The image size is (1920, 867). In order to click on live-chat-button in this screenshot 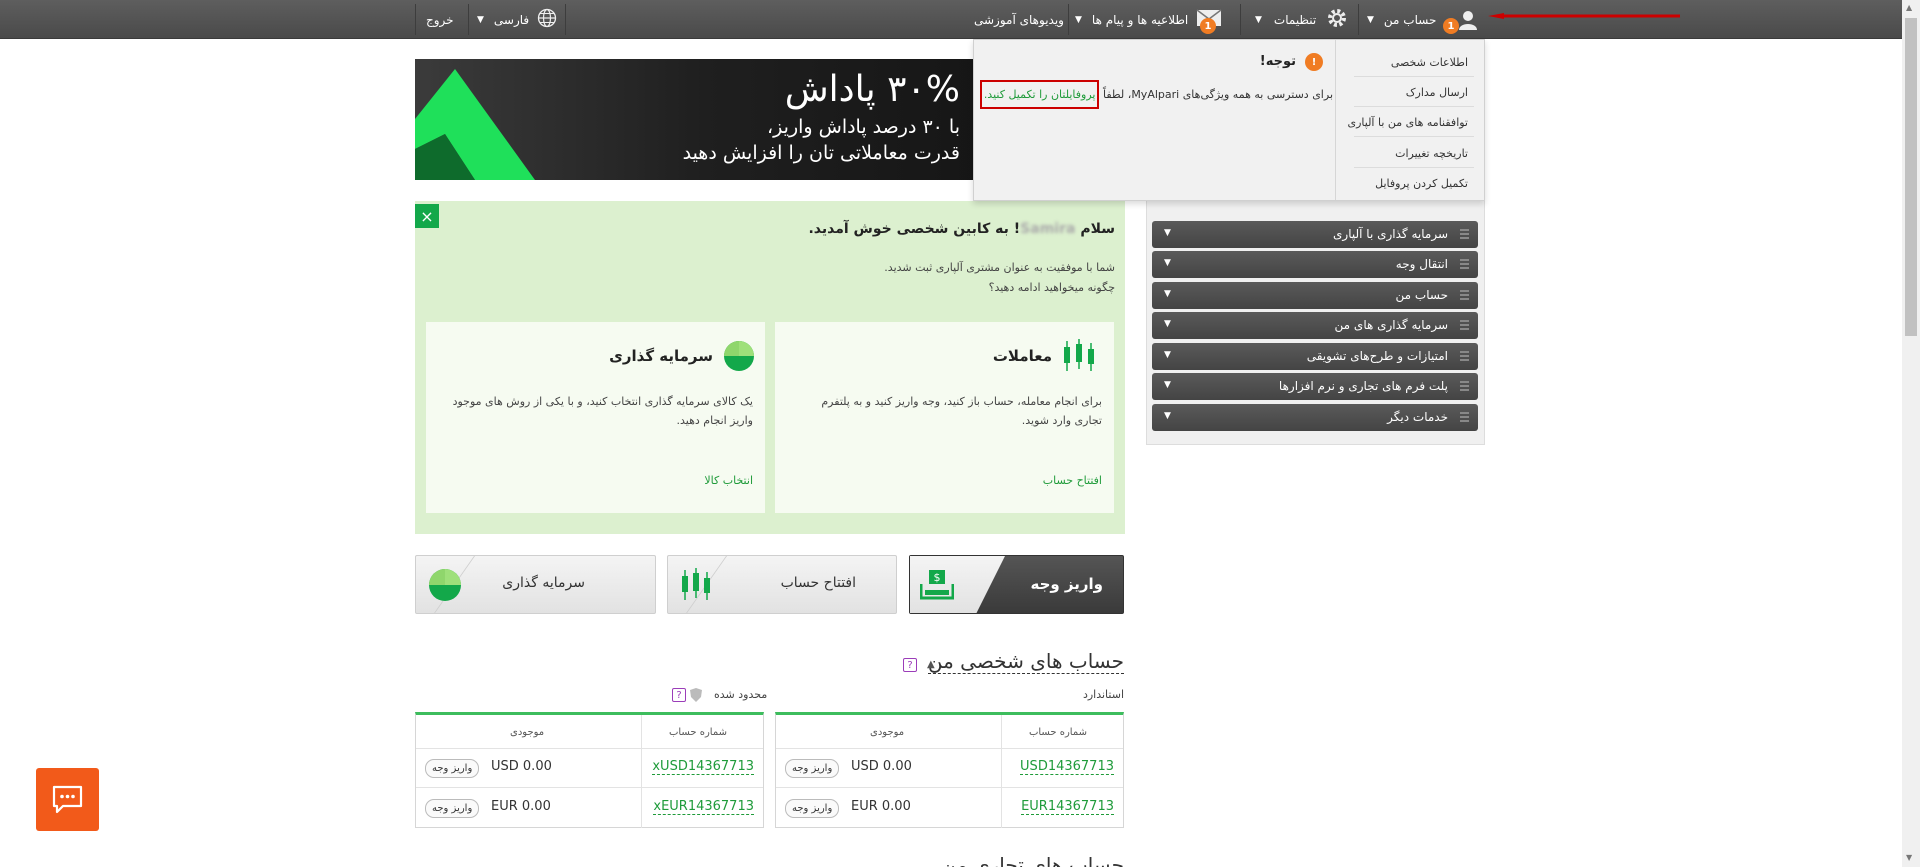, I will do `click(67, 799)`.